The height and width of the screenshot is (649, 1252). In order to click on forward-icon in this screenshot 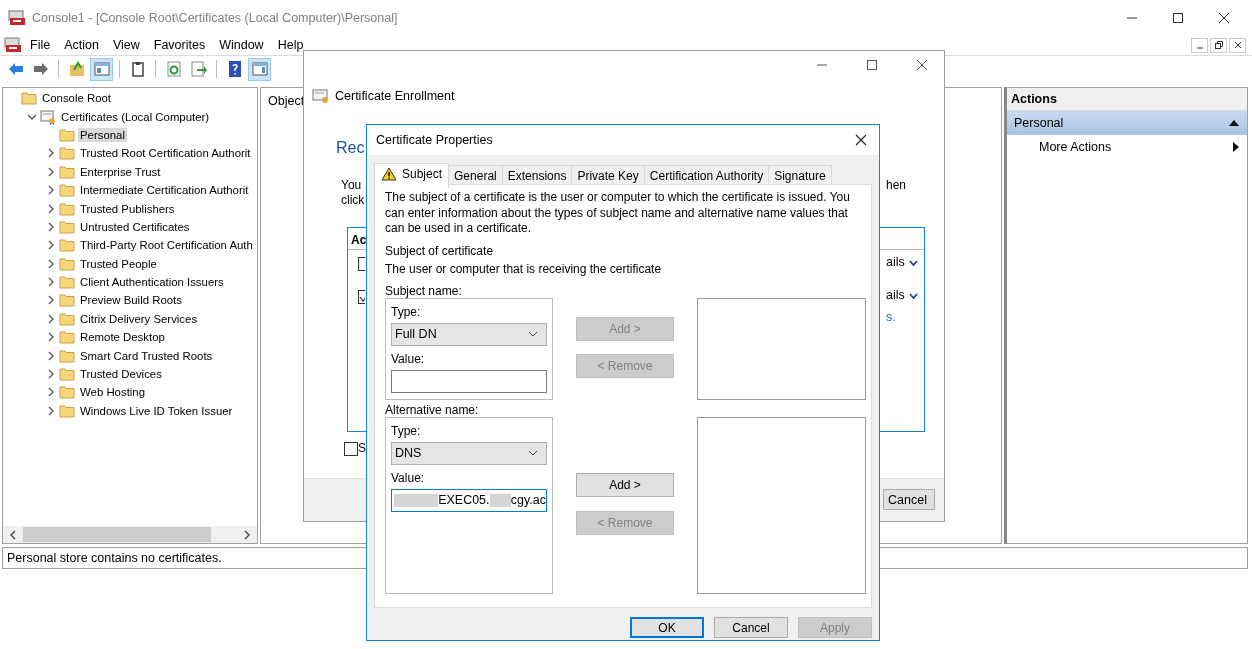, I will do `click(40, 69)`.